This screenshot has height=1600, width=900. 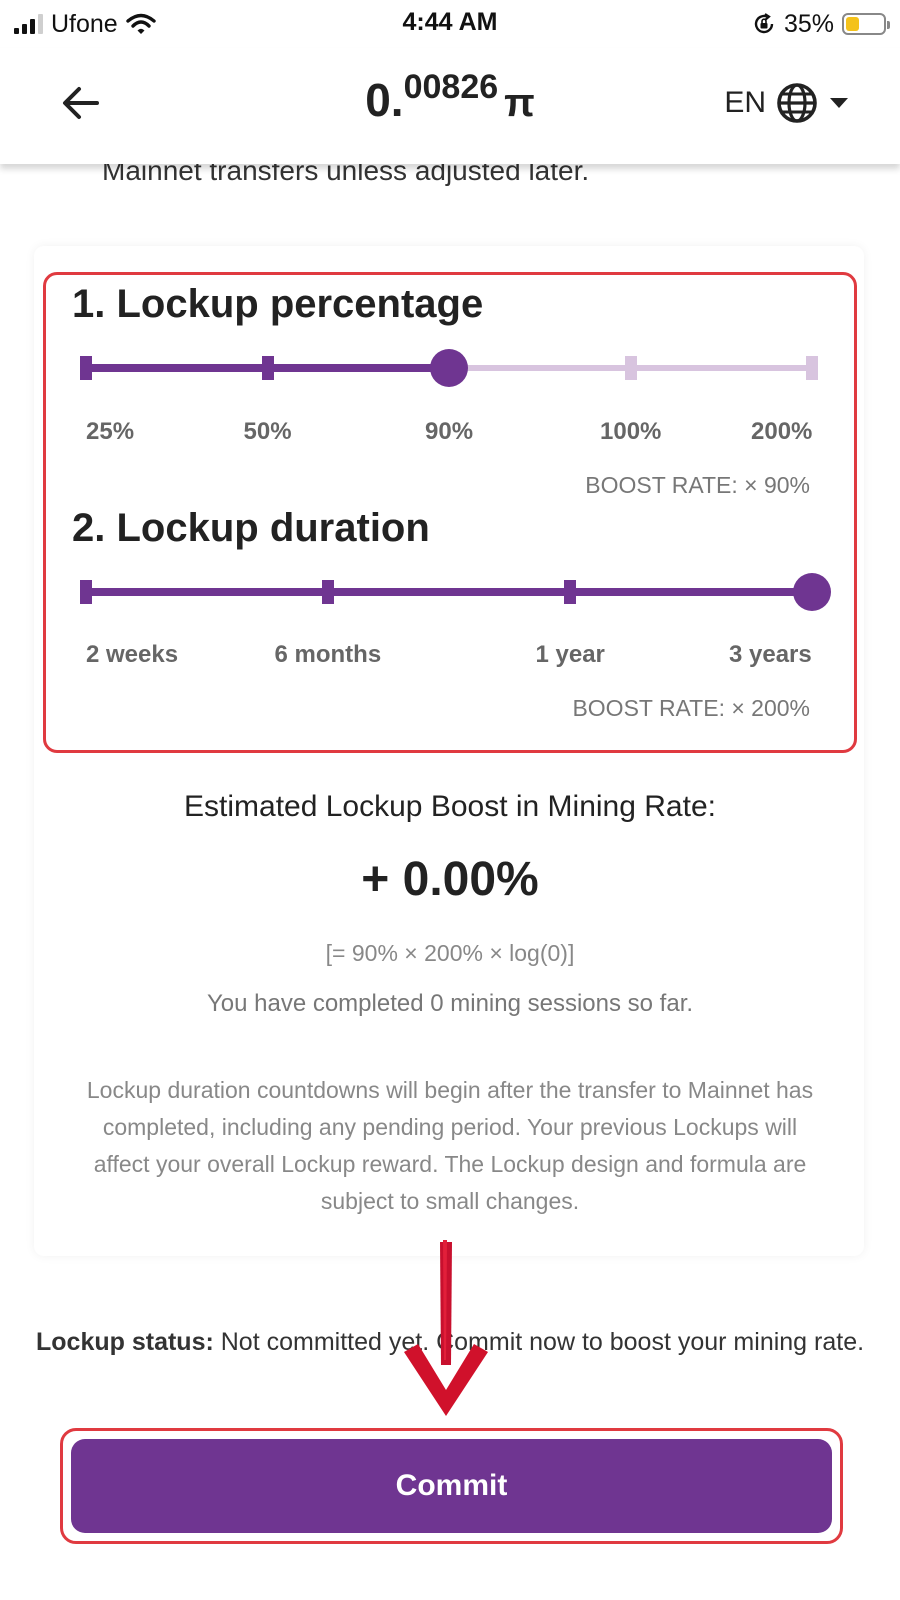 What do you see at coordinates (451, 87) in the screenshot?
I see `balance-fraction: 00826` at bounding box center [451, 87].